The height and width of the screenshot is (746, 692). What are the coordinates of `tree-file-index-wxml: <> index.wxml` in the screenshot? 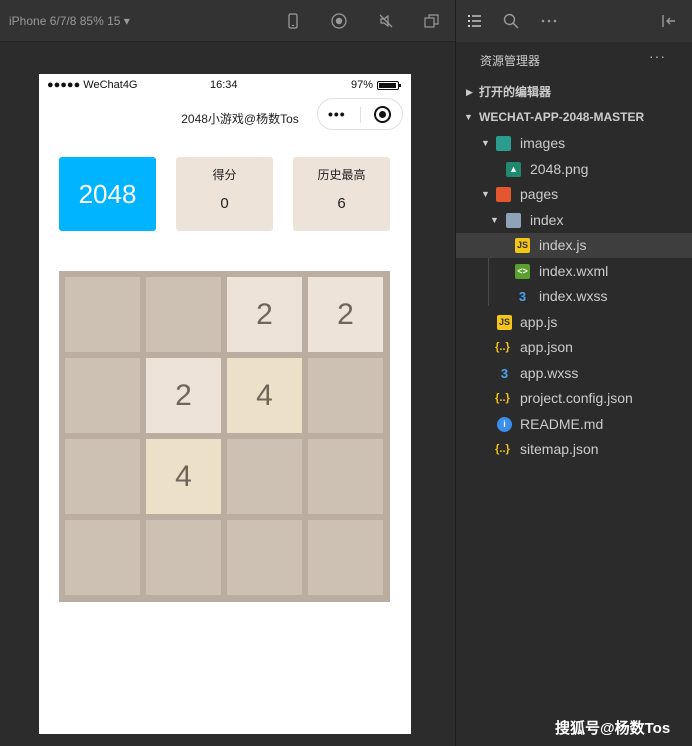 It's located at (574, 271).